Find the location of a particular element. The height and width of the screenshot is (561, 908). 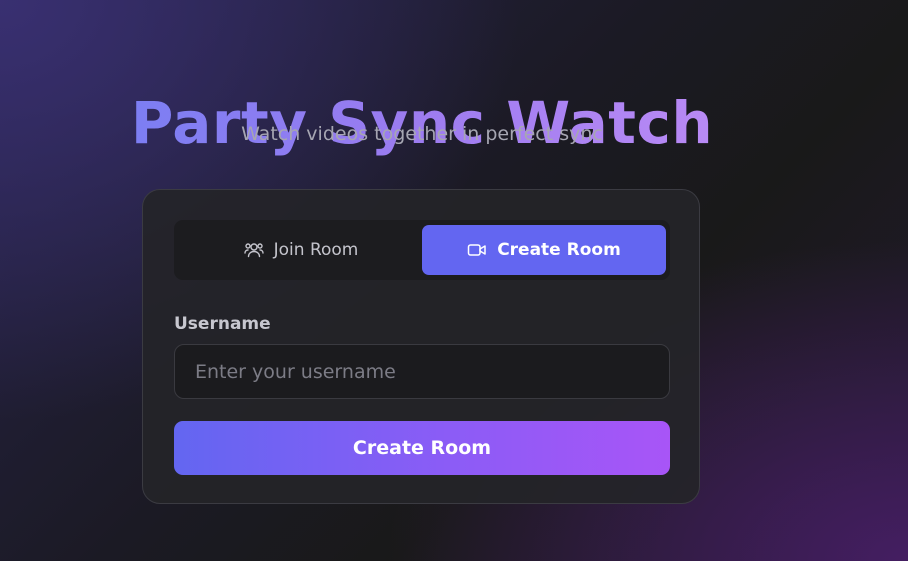

username-input is located at coordinates (422, 371).